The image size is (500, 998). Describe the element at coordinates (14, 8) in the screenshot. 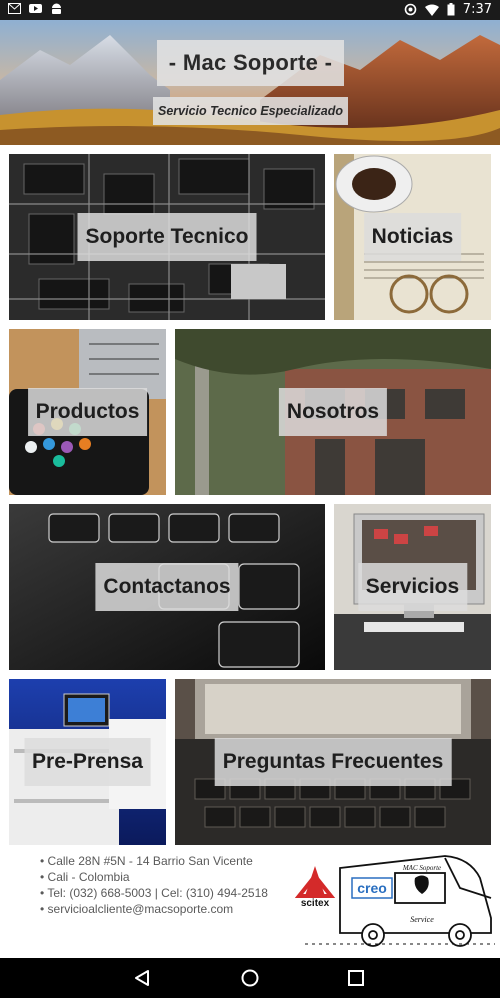

I see `gmail-icon` at that location.